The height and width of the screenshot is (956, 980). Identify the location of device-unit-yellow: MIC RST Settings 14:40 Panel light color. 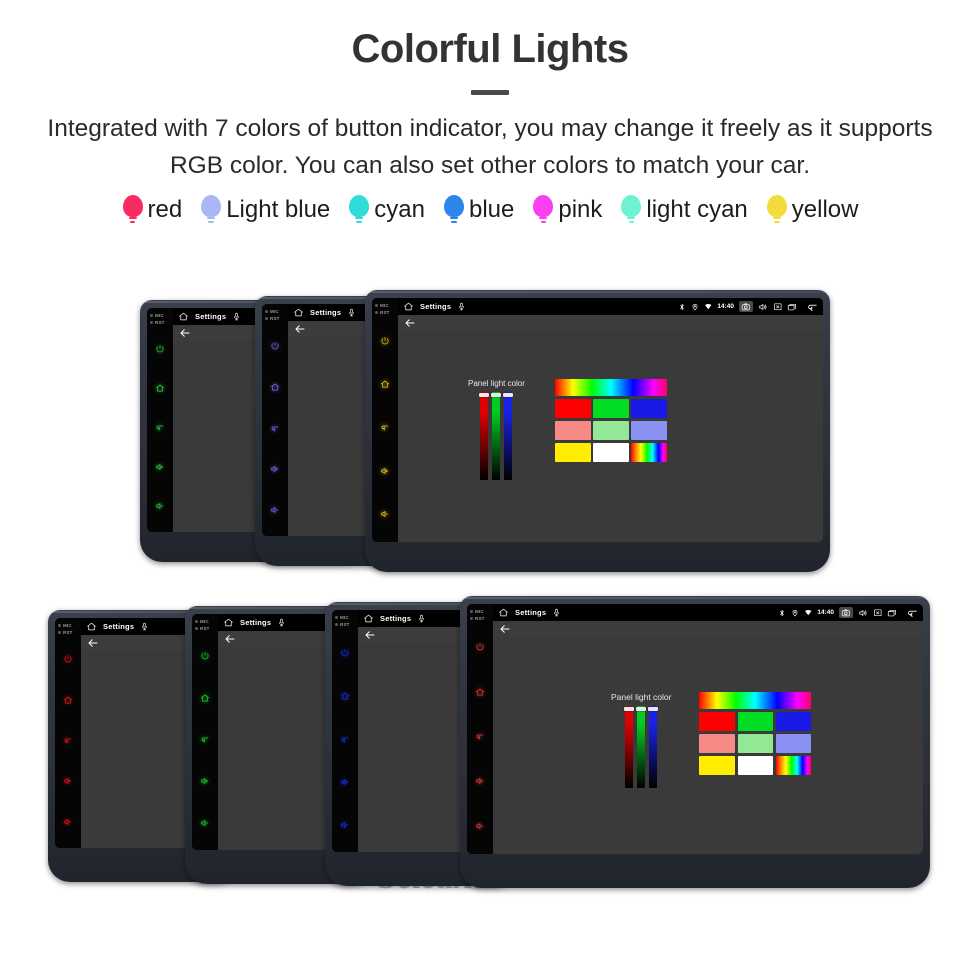
(597, 431).